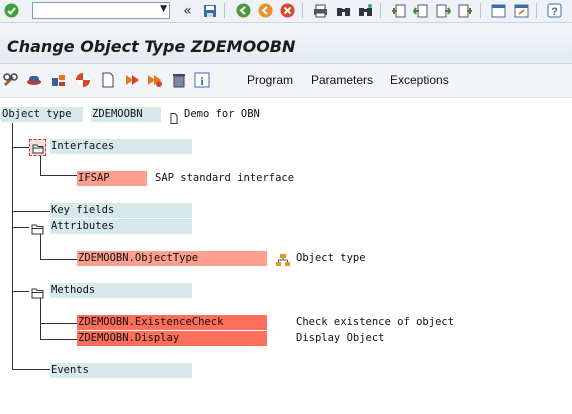 The image size is (572, 414). What do you see at coordinates (498, 10) in the screenshot?
I see `new-session-icon` at bounding box center [498, 10].